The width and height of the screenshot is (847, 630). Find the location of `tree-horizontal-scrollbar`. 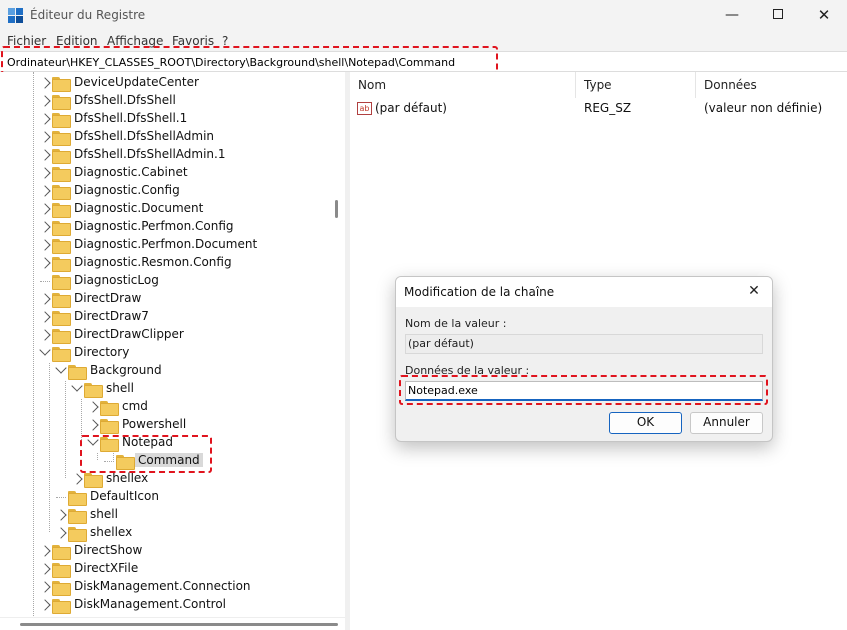

tree-horizontal-scrollbar is located at coordinates (172, 623).